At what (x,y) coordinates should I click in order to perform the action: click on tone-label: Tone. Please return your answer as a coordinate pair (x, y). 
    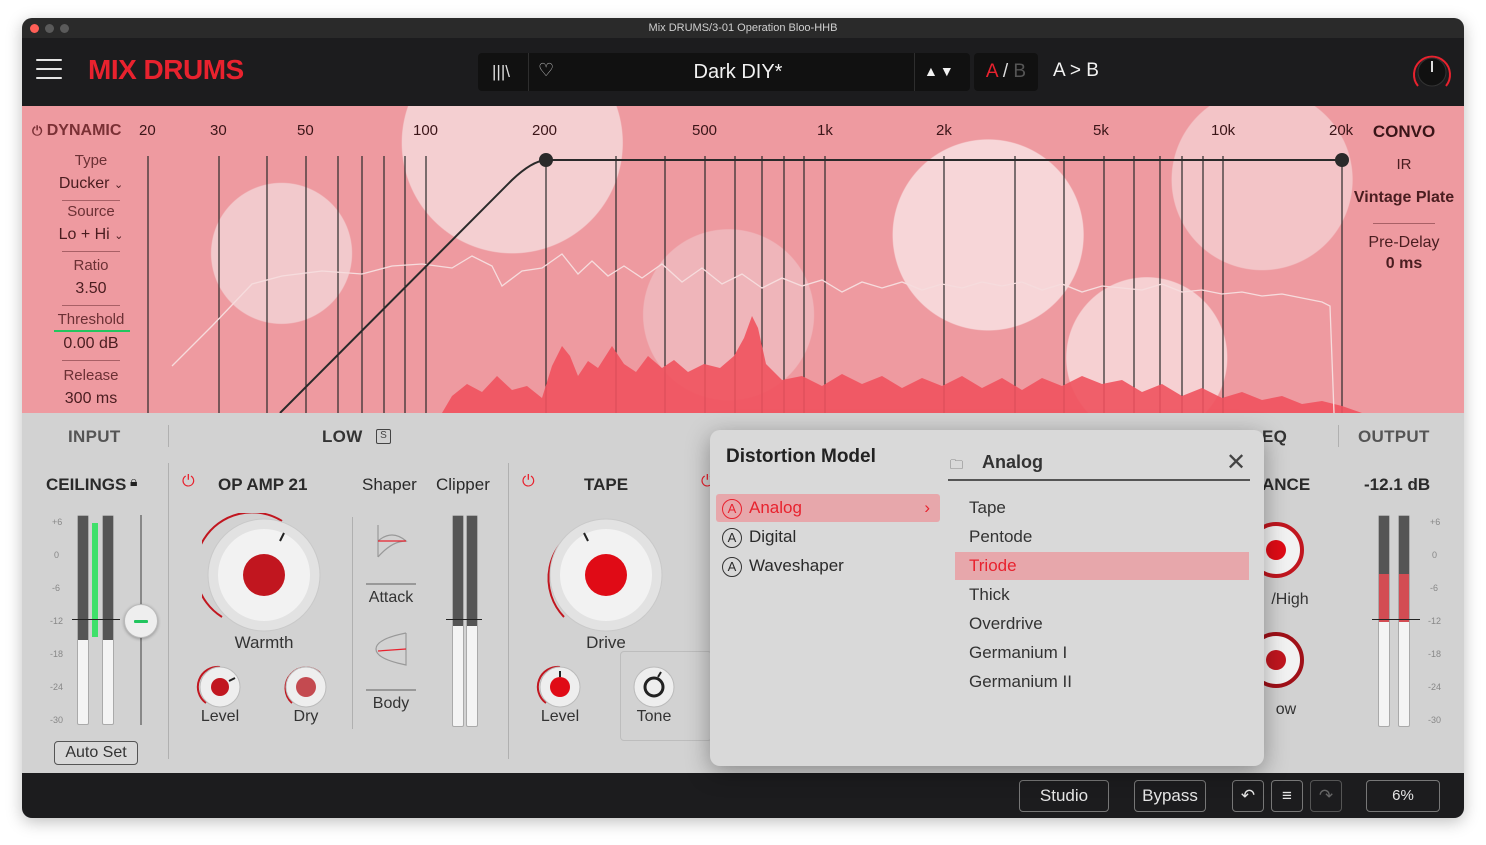
    Looking at the image, I should click on (654, 716).